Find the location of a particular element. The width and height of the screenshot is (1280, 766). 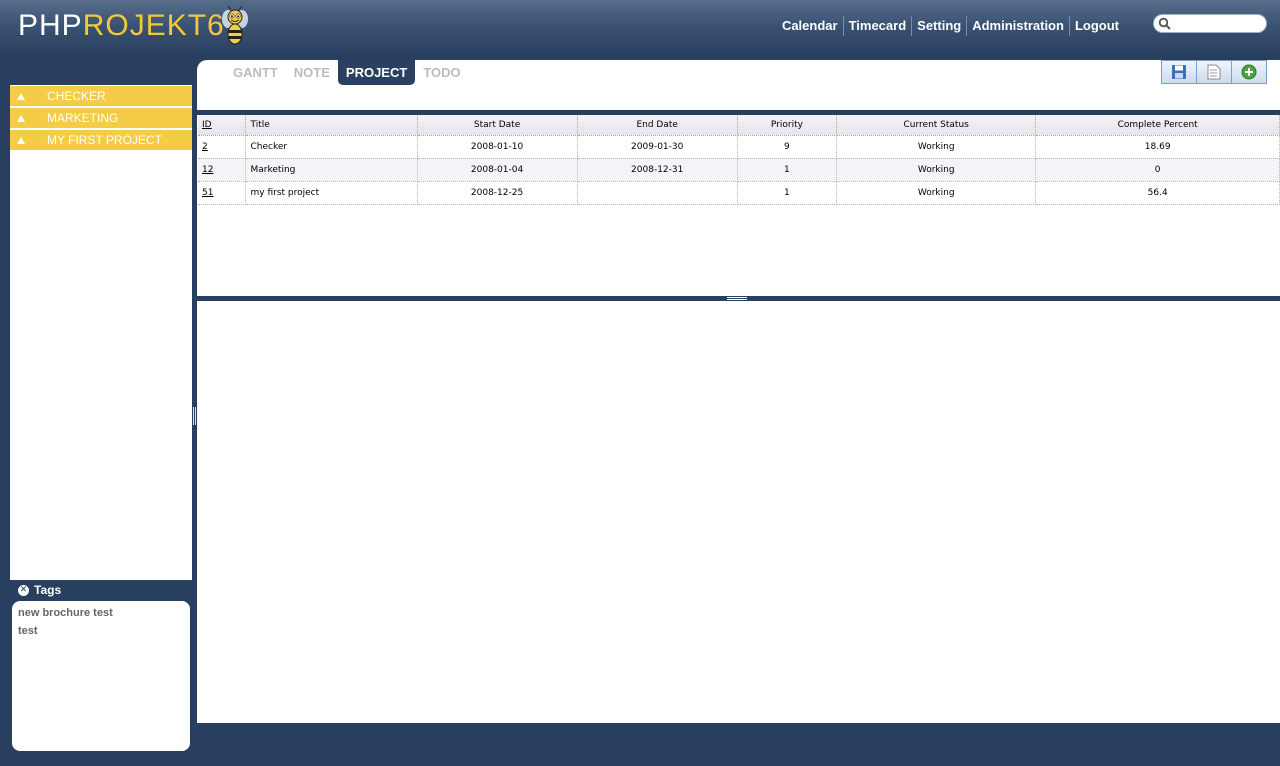

module-tabs: GANTT NOTE PROJECT TODO is located at coordinates (347, 72).